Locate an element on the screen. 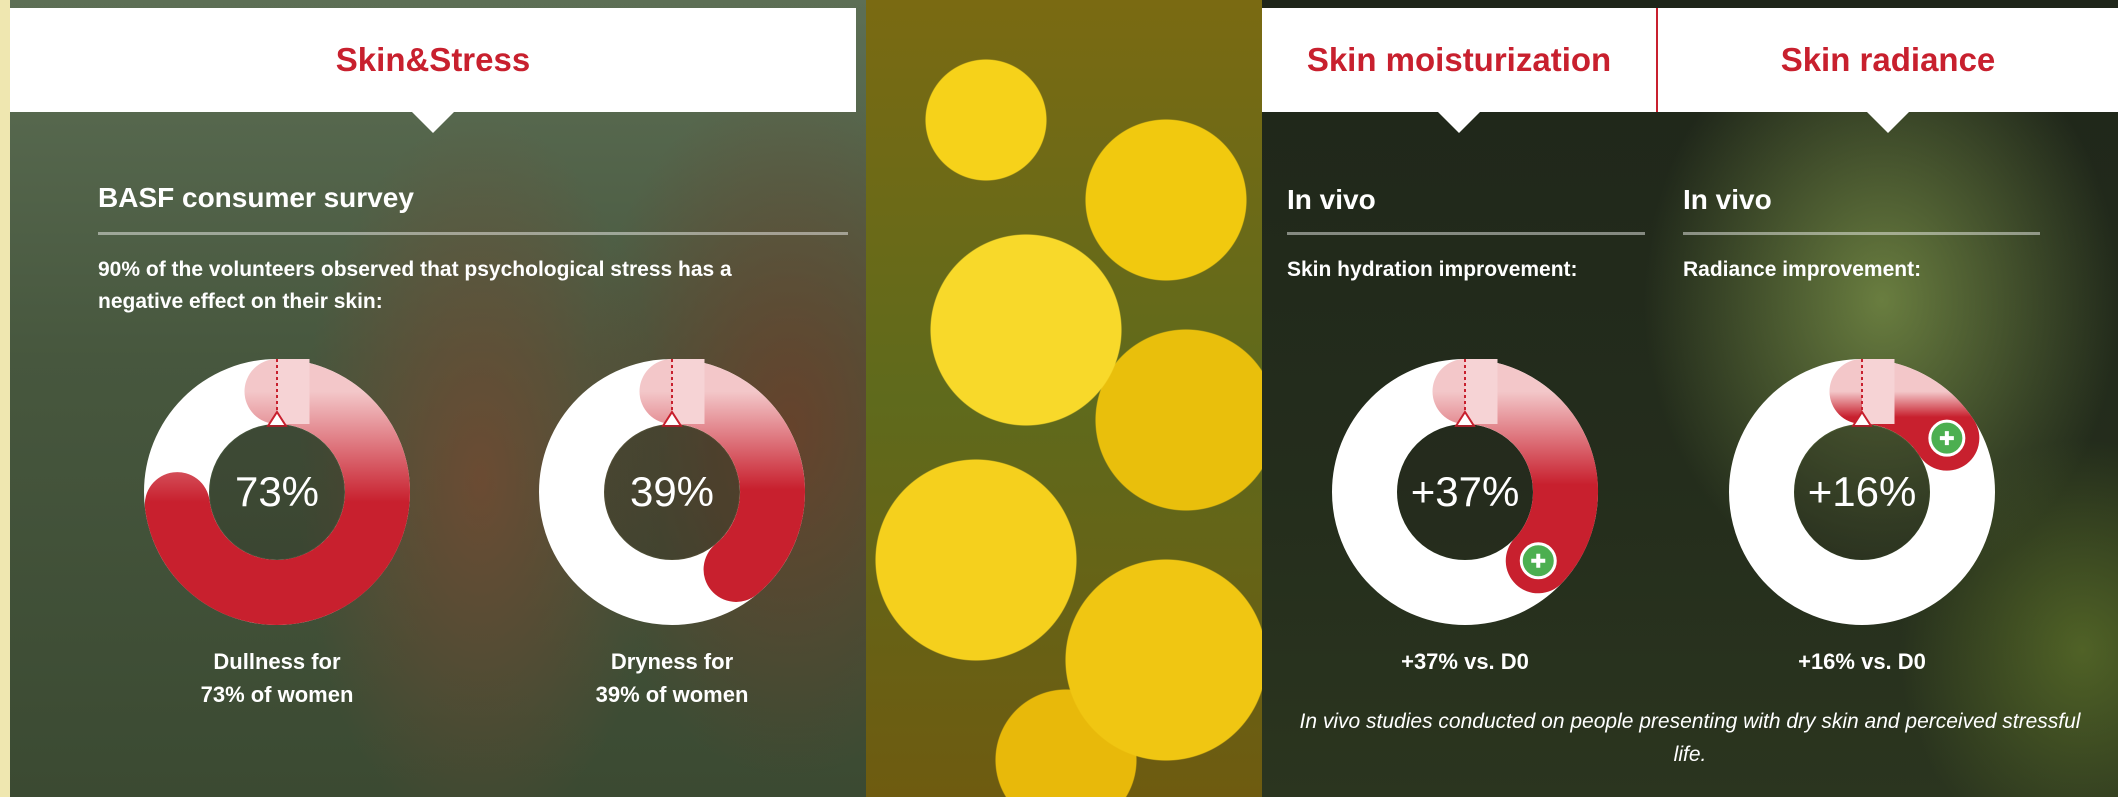 The width and height of the screenshot is (2118, 797). donut-value-label: +37% is located at coordinates (1465, 491).